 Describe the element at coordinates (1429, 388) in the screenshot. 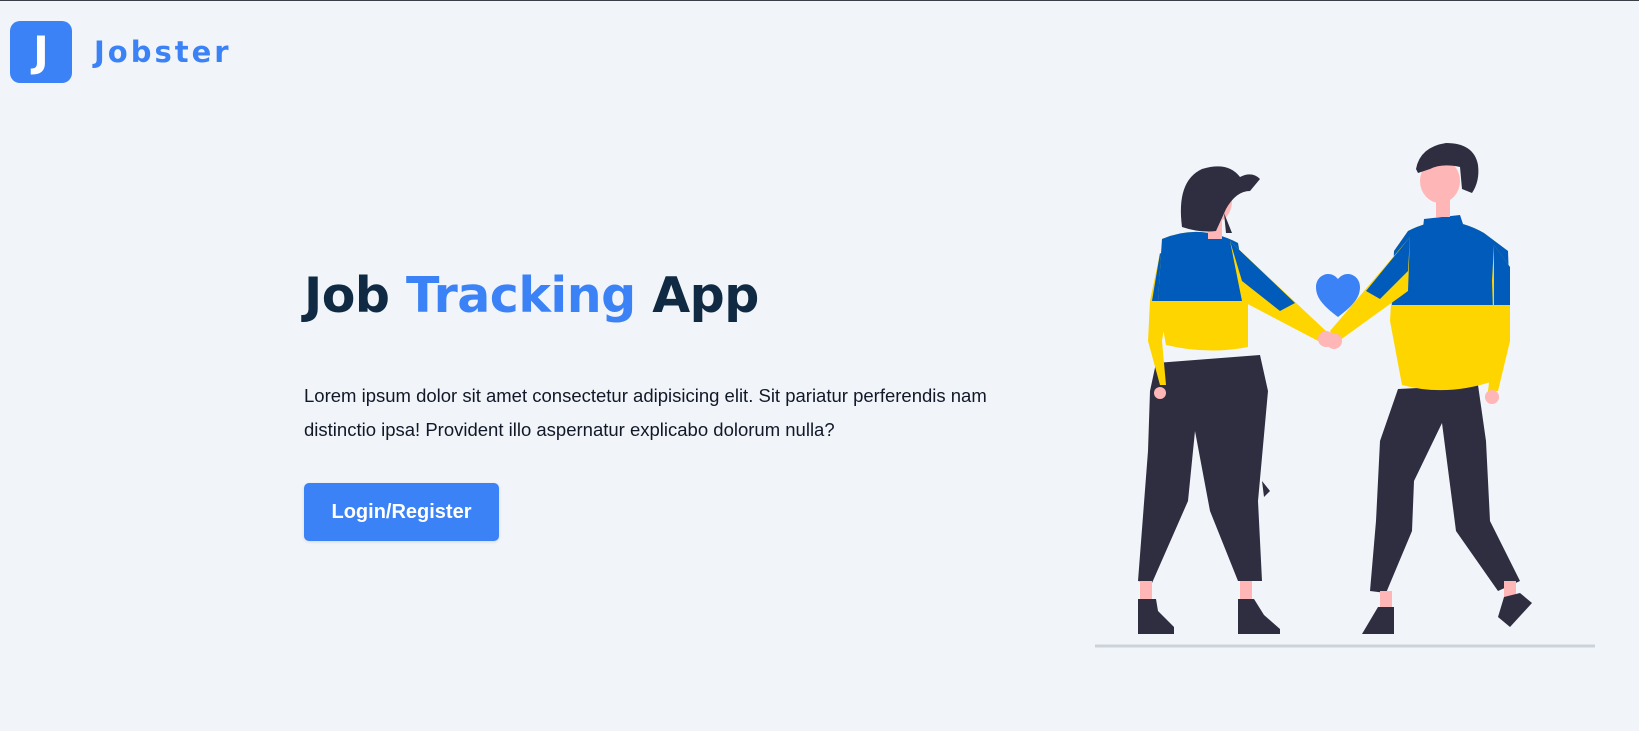

I see `man-figure` at that location.